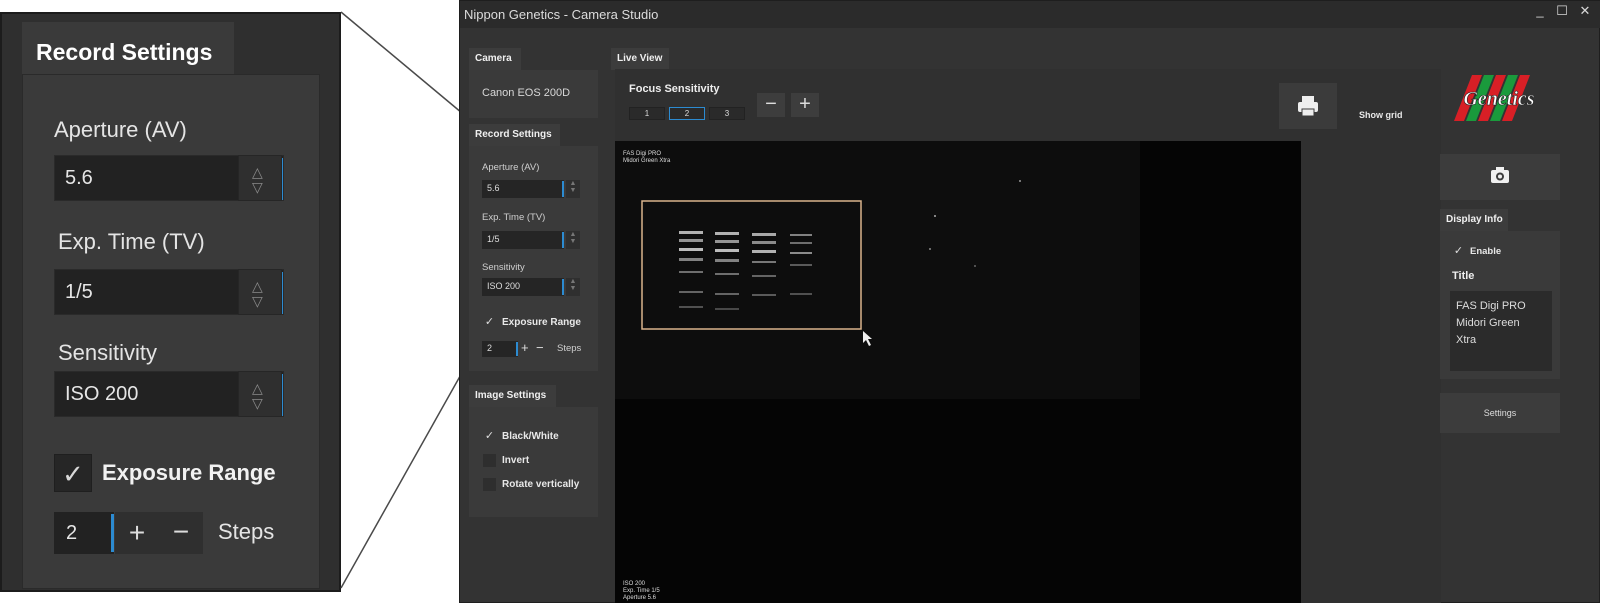 The width and height of the screenshot is (1600, 603). I want to click on exposure-range-checkbox: ✓, so click(489, 322).